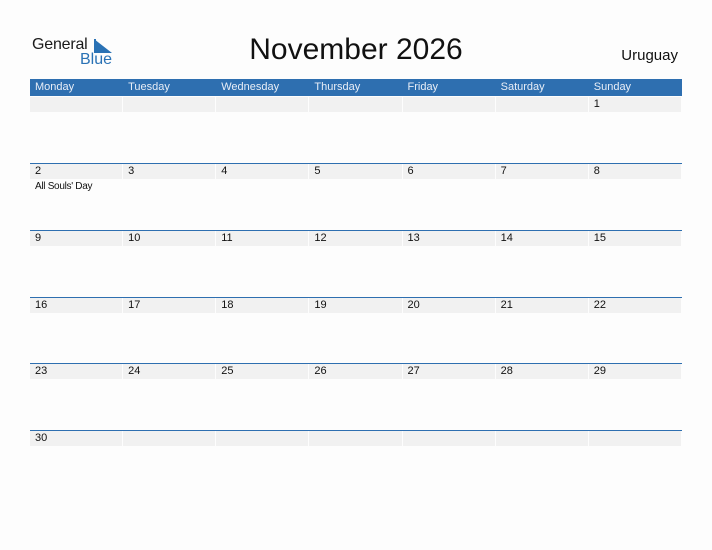 Image resolution: width=712 pixels, height=550 pixels. I want to click on day-cell: 21, so click(542, 305).